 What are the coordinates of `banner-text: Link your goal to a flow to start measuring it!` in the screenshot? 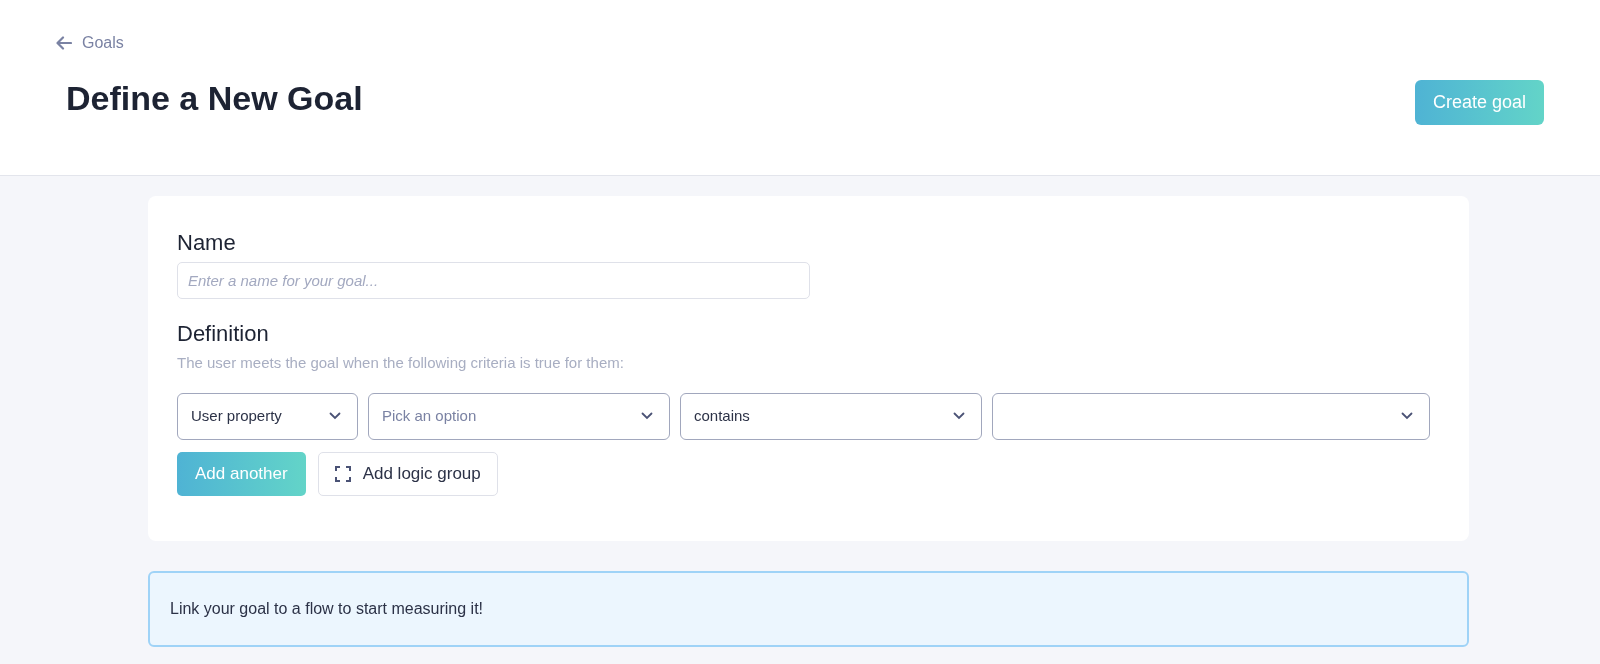 It's located at (327, 609).